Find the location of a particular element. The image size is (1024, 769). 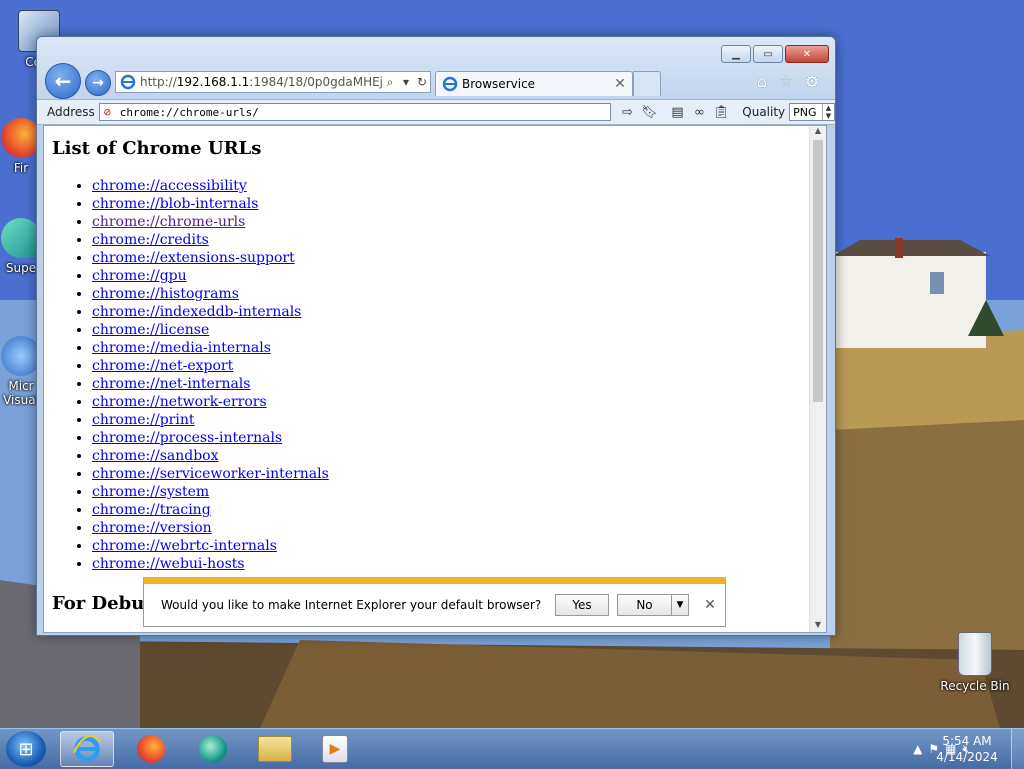

start-button: ⊞ is located at coordinates (26, 749).